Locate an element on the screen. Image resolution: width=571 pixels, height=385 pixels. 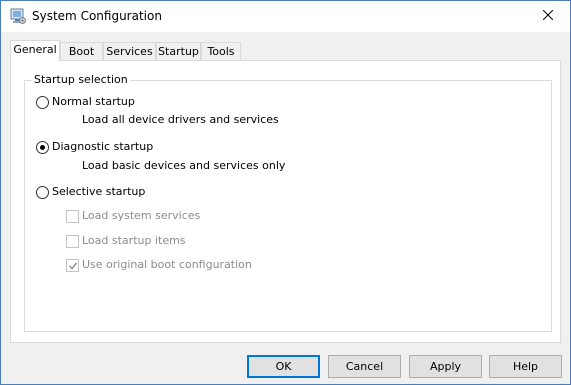
tab-services: Services is located at coordinates (129, 51).